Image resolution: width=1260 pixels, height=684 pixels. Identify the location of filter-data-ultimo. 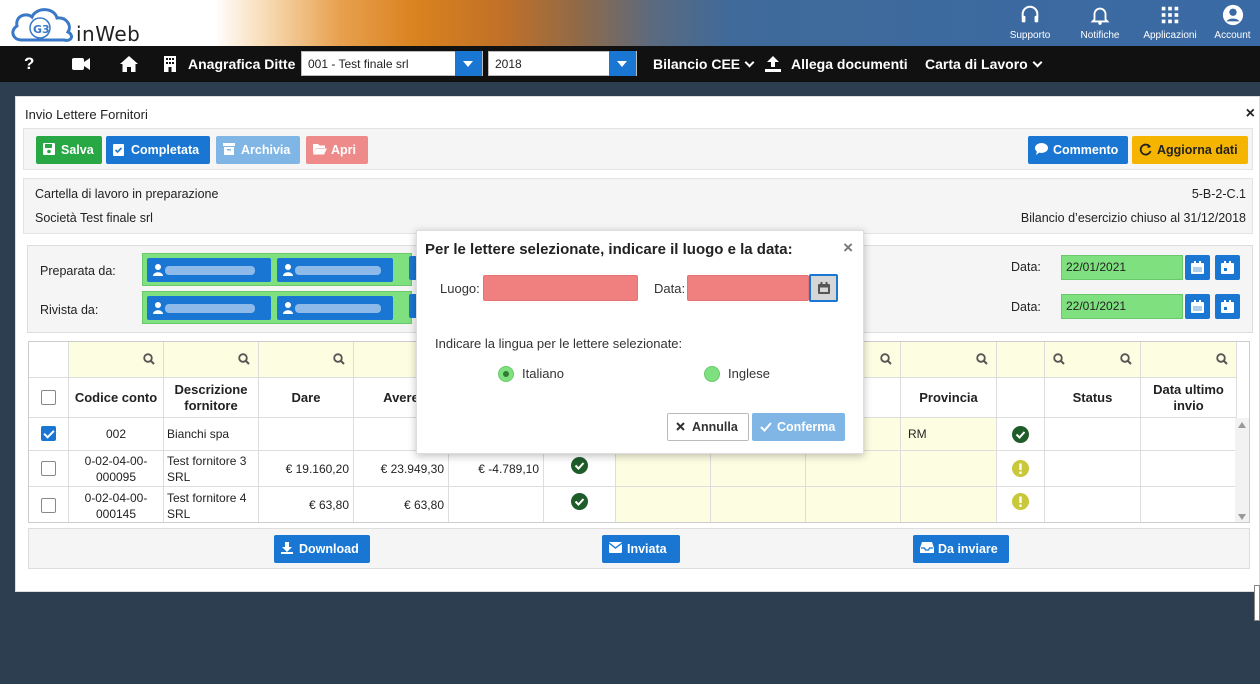
(1189, 360).